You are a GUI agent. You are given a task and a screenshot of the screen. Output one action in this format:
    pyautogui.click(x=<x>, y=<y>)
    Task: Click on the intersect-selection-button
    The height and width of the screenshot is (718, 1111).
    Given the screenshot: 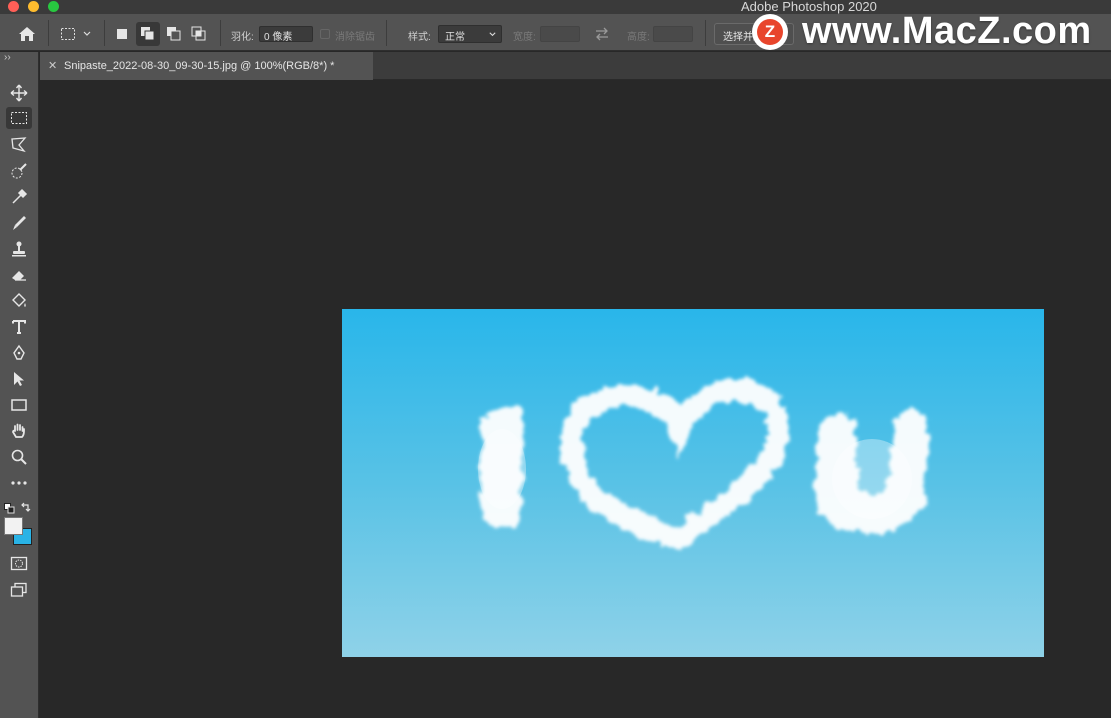 What is the action you would take?
    pyautogui.click(x=199, y=34)
    